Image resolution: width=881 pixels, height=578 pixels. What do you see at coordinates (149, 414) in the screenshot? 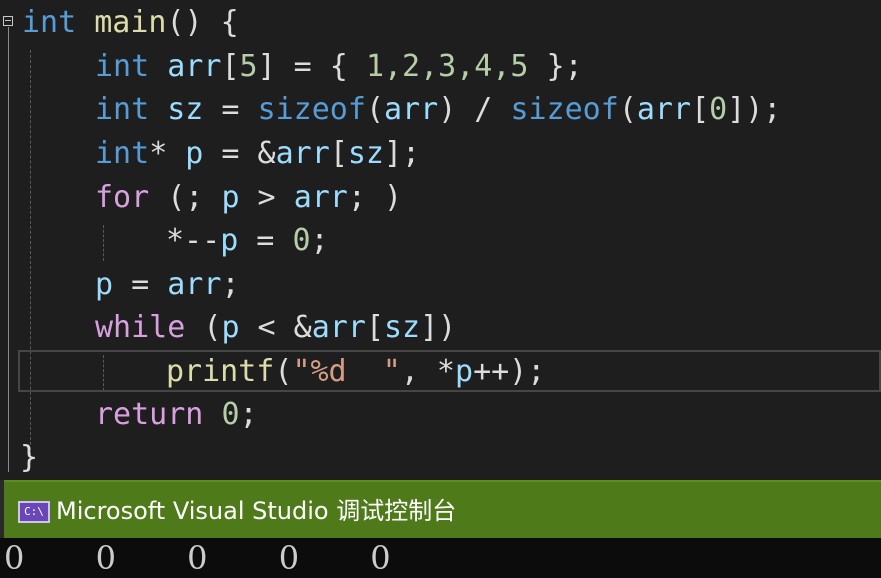
I see `code-token: return` at bounding box center [149, 414].